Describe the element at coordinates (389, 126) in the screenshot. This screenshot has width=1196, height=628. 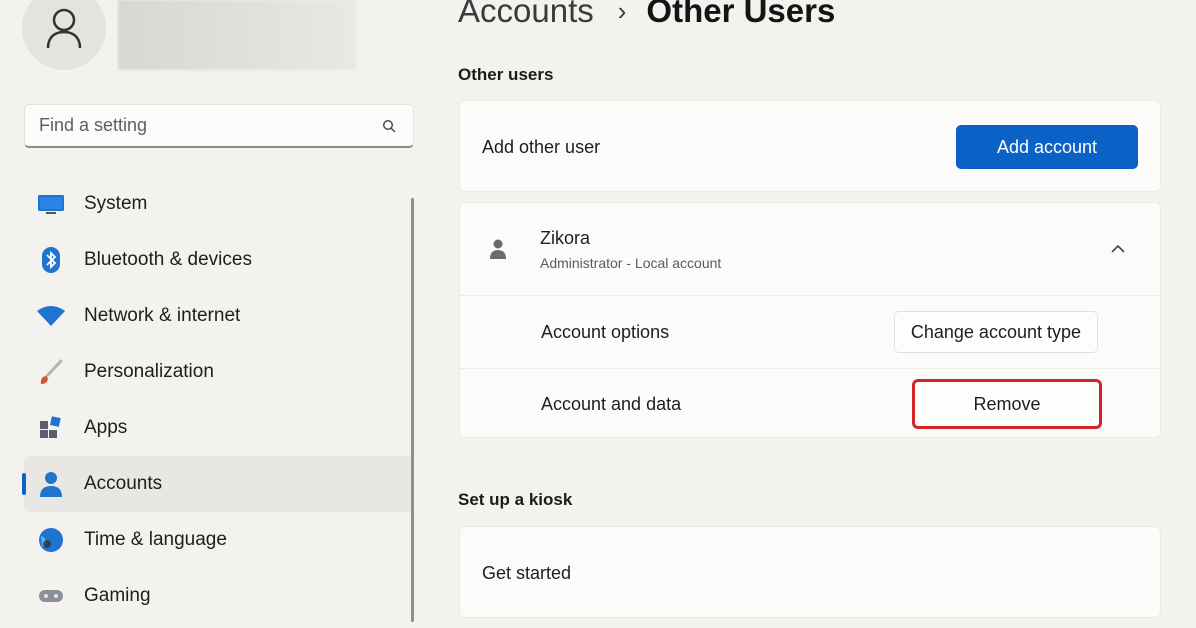
I see `search-icon` at that location.